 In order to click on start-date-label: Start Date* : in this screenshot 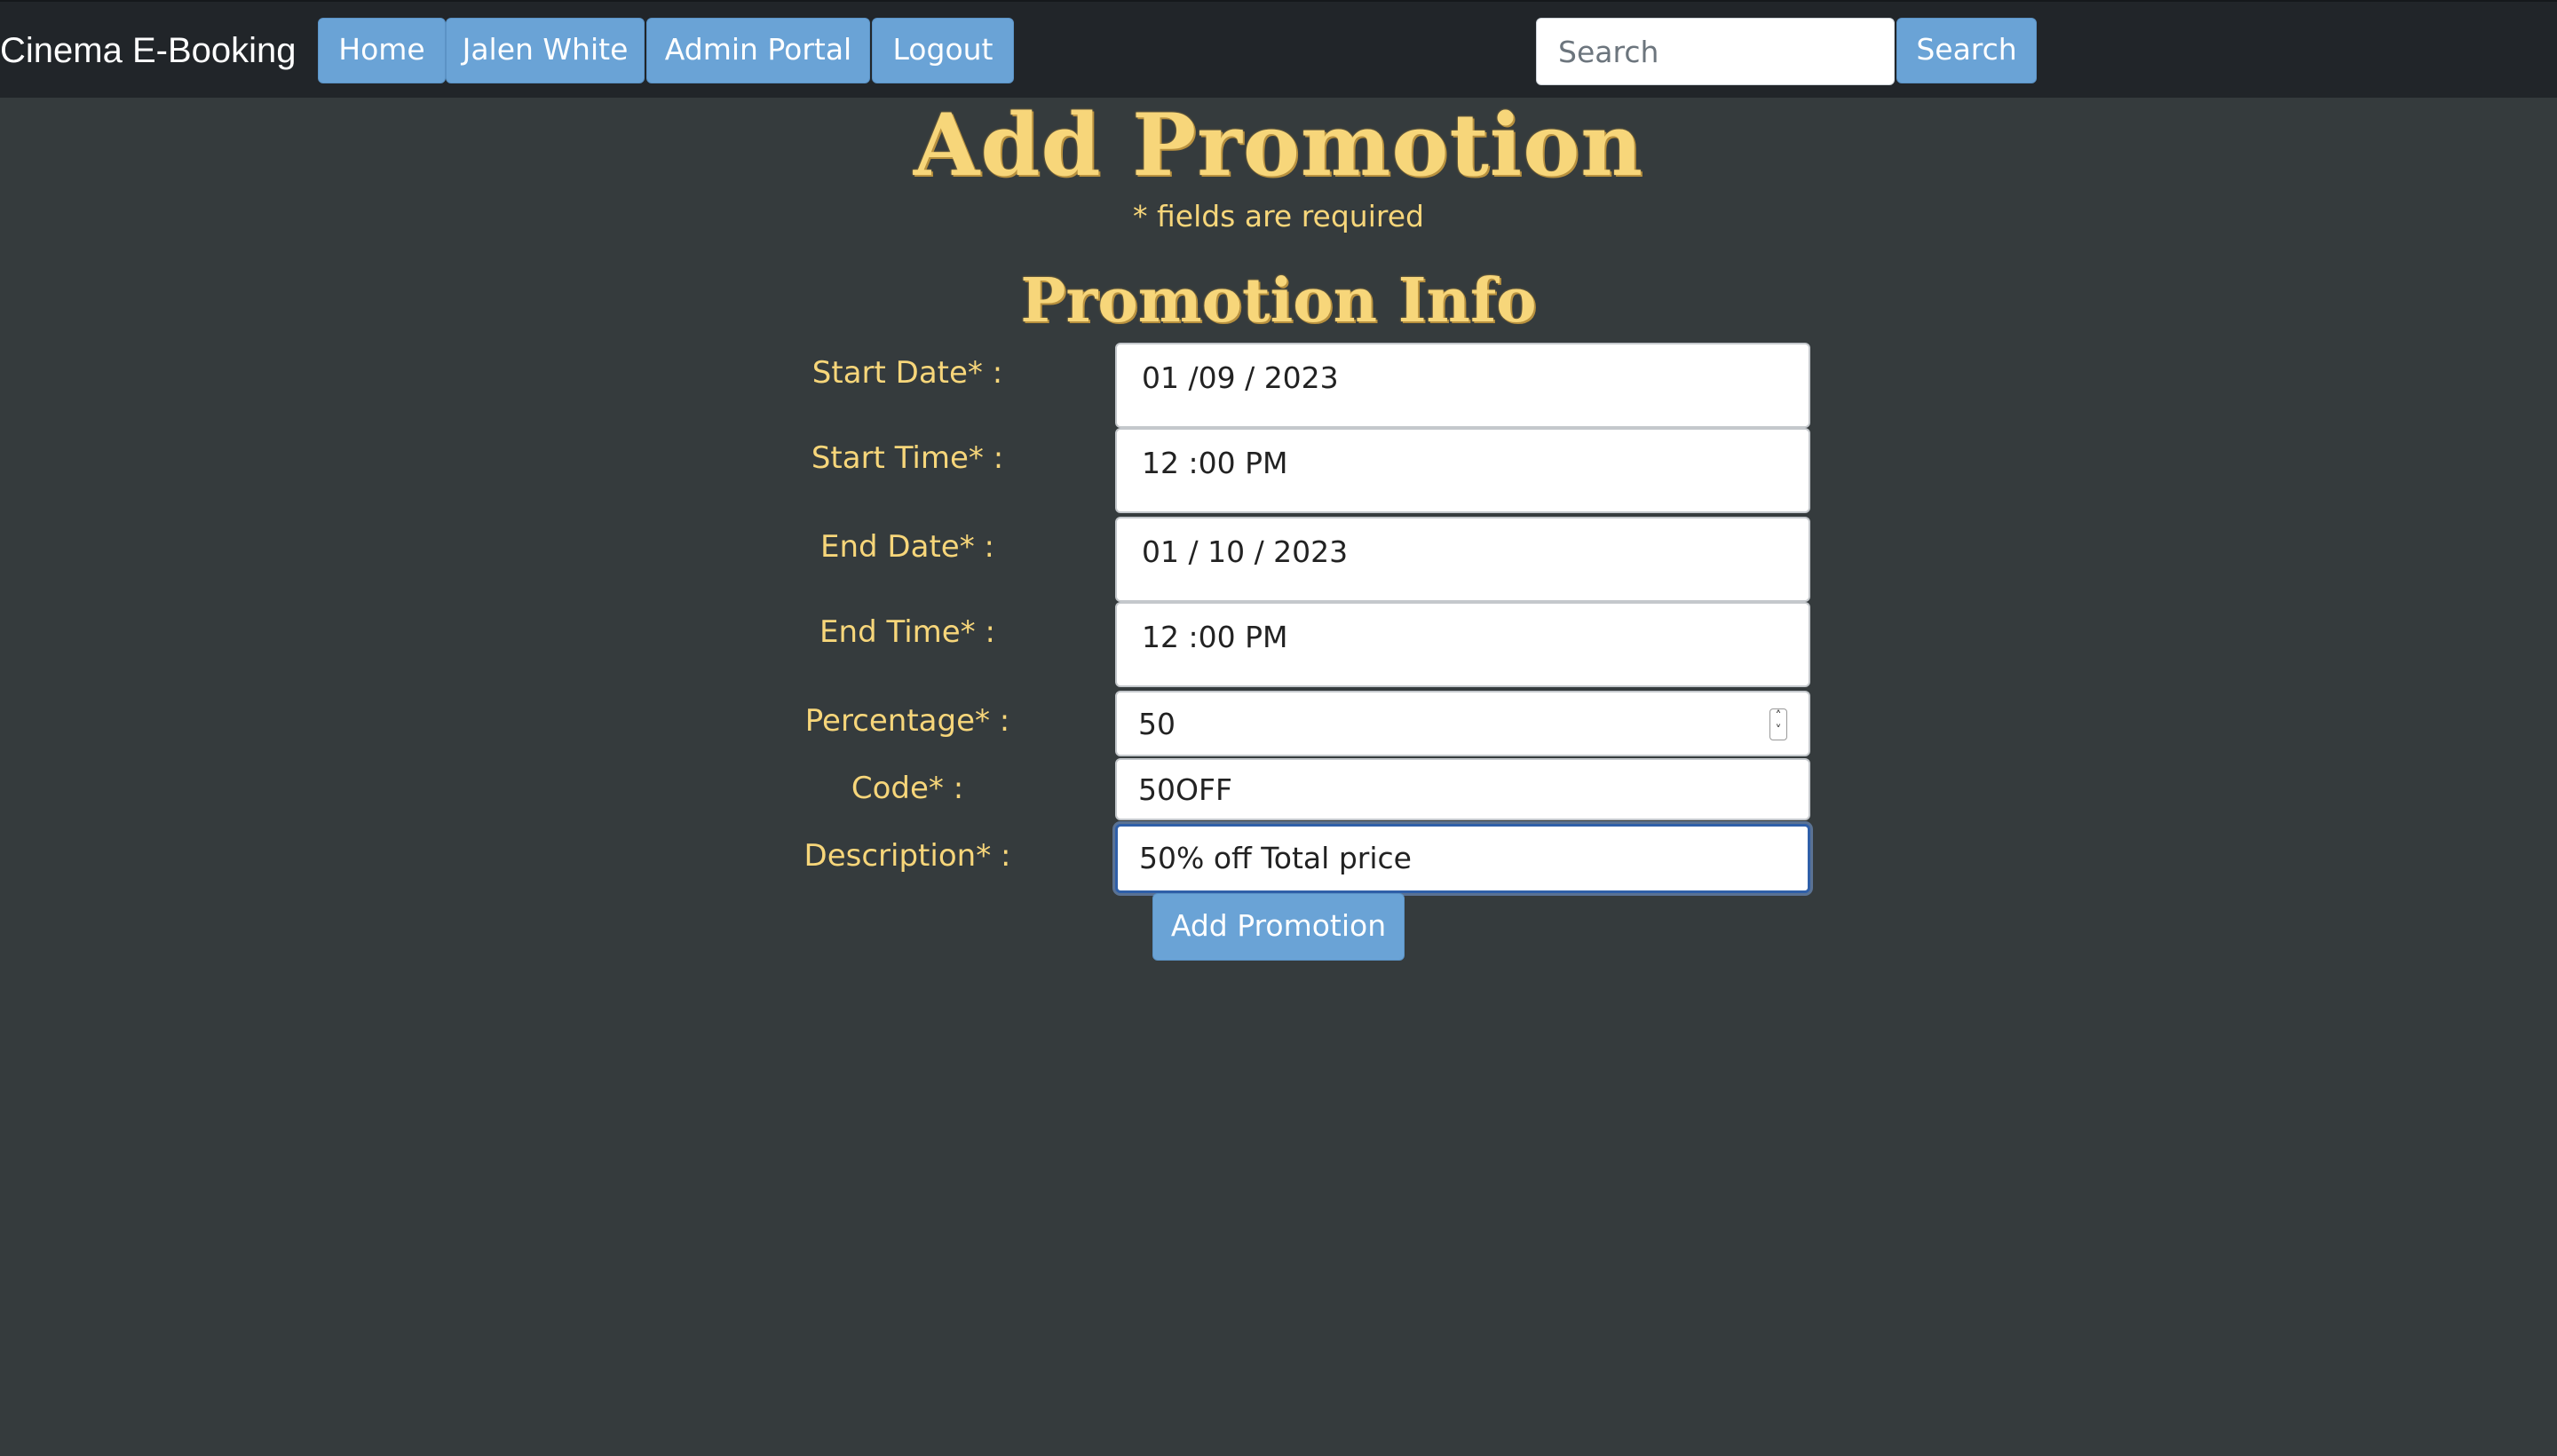, I will do `click(907, 373)`.